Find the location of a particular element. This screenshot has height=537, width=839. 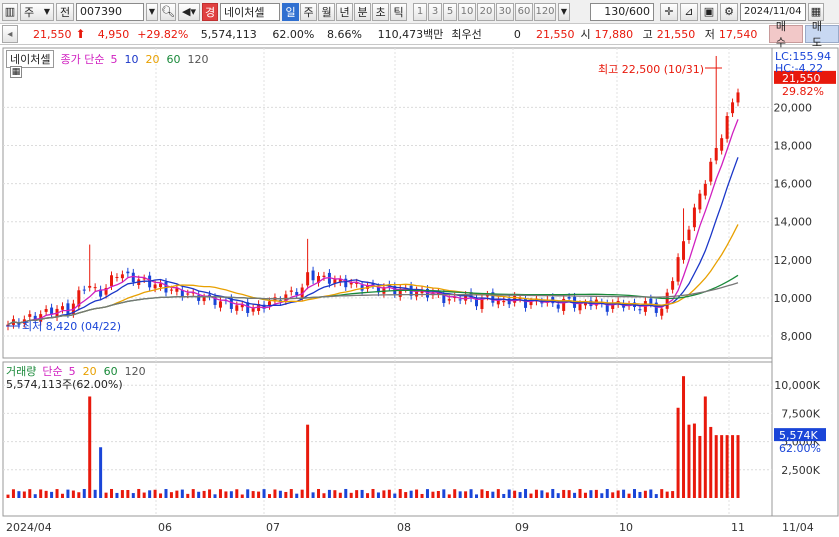

grid-toggle-icon: ▦ is located at coordinates (16, 72).